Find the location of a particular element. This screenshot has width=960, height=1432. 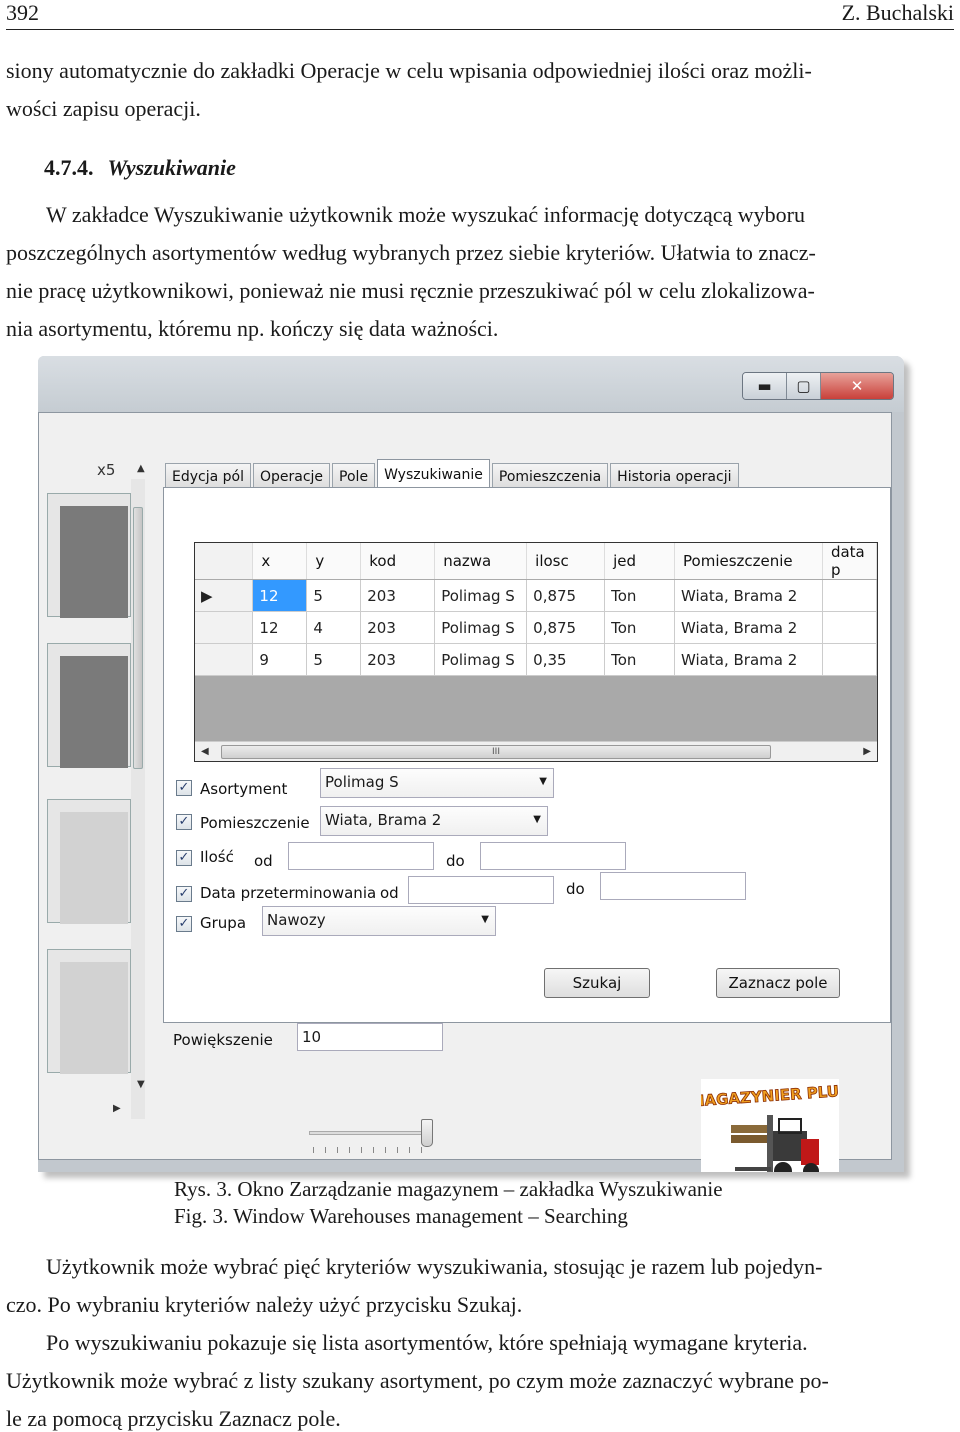

pomieszczenie-checkbox: ✓ is located at coordinates (184, 822).